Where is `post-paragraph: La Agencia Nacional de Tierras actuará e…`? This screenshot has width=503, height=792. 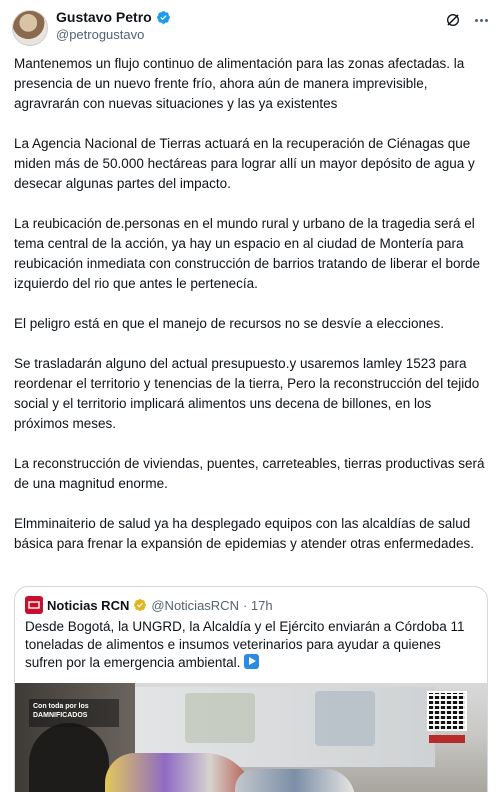
post-paragraph: La Agencia Nacional de Tierras actuará e… is located at coordinates (244, 163).